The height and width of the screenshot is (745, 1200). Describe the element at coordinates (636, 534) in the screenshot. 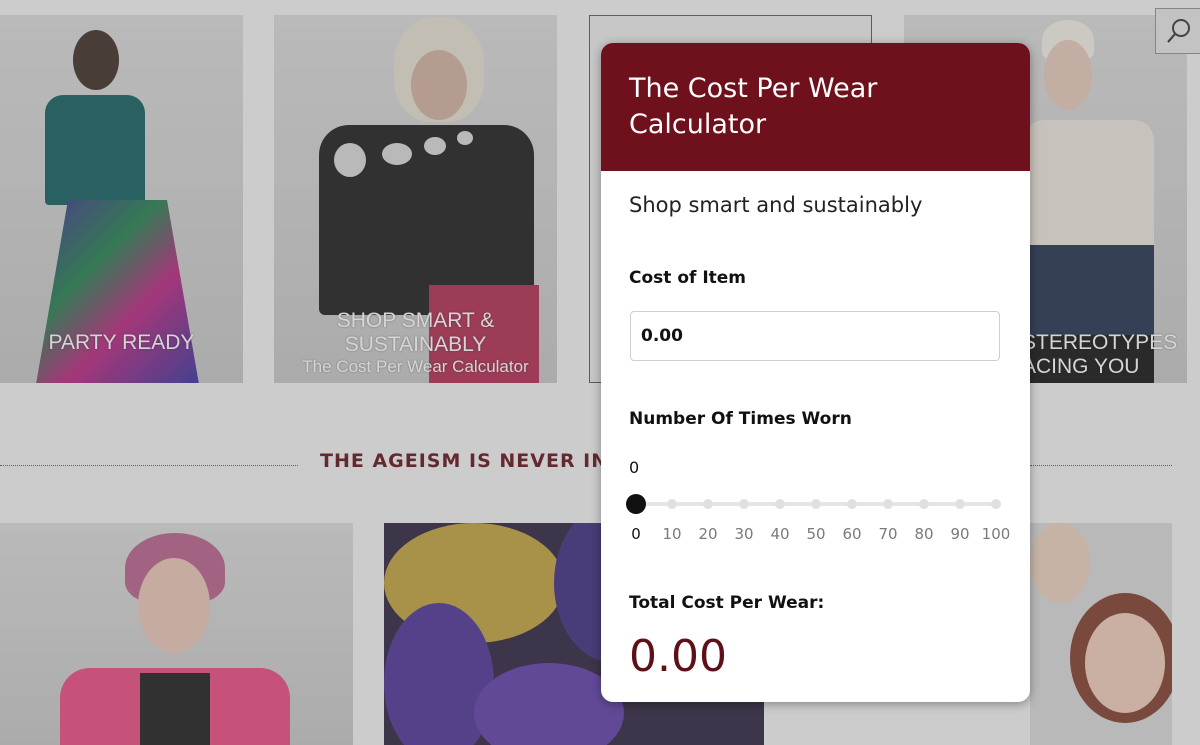

I see `slider-tick-label: 0` at that location.